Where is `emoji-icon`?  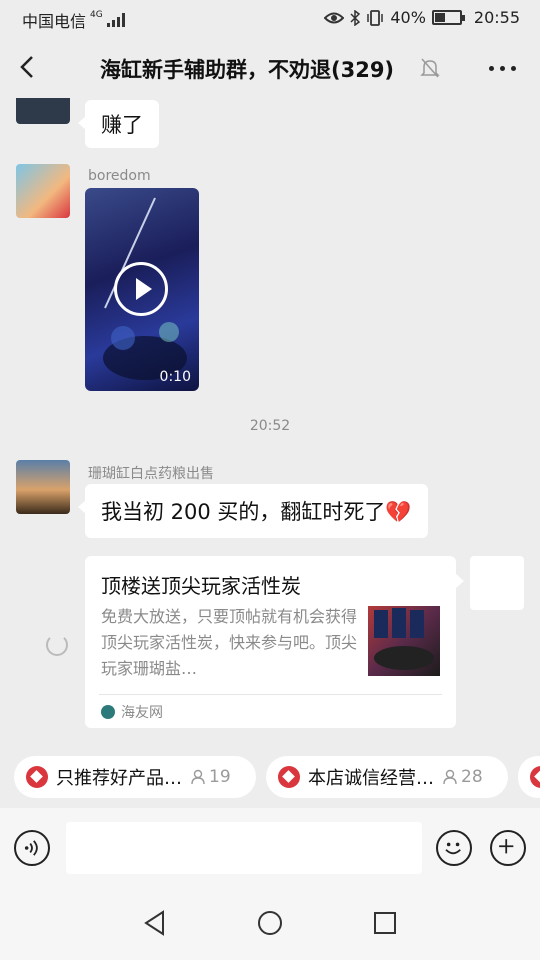
emoji-icon is located at coordinates (454, 848).